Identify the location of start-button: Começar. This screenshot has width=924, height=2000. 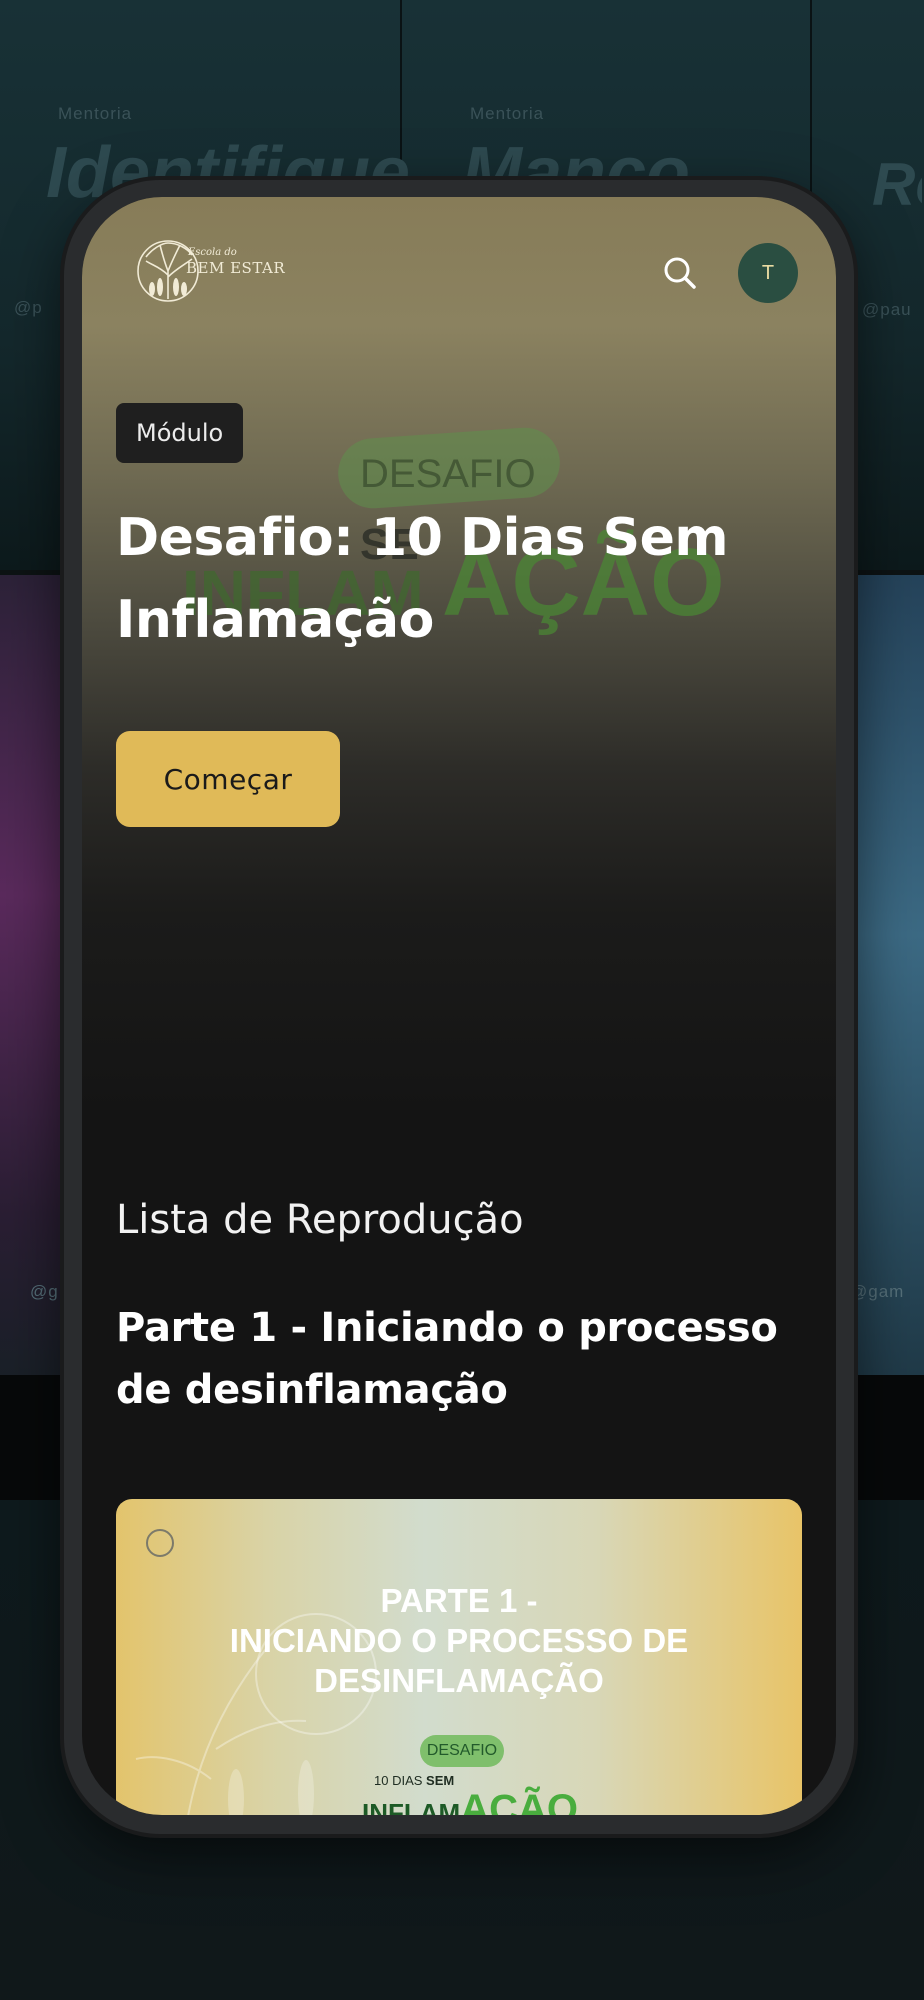
(228, 779).